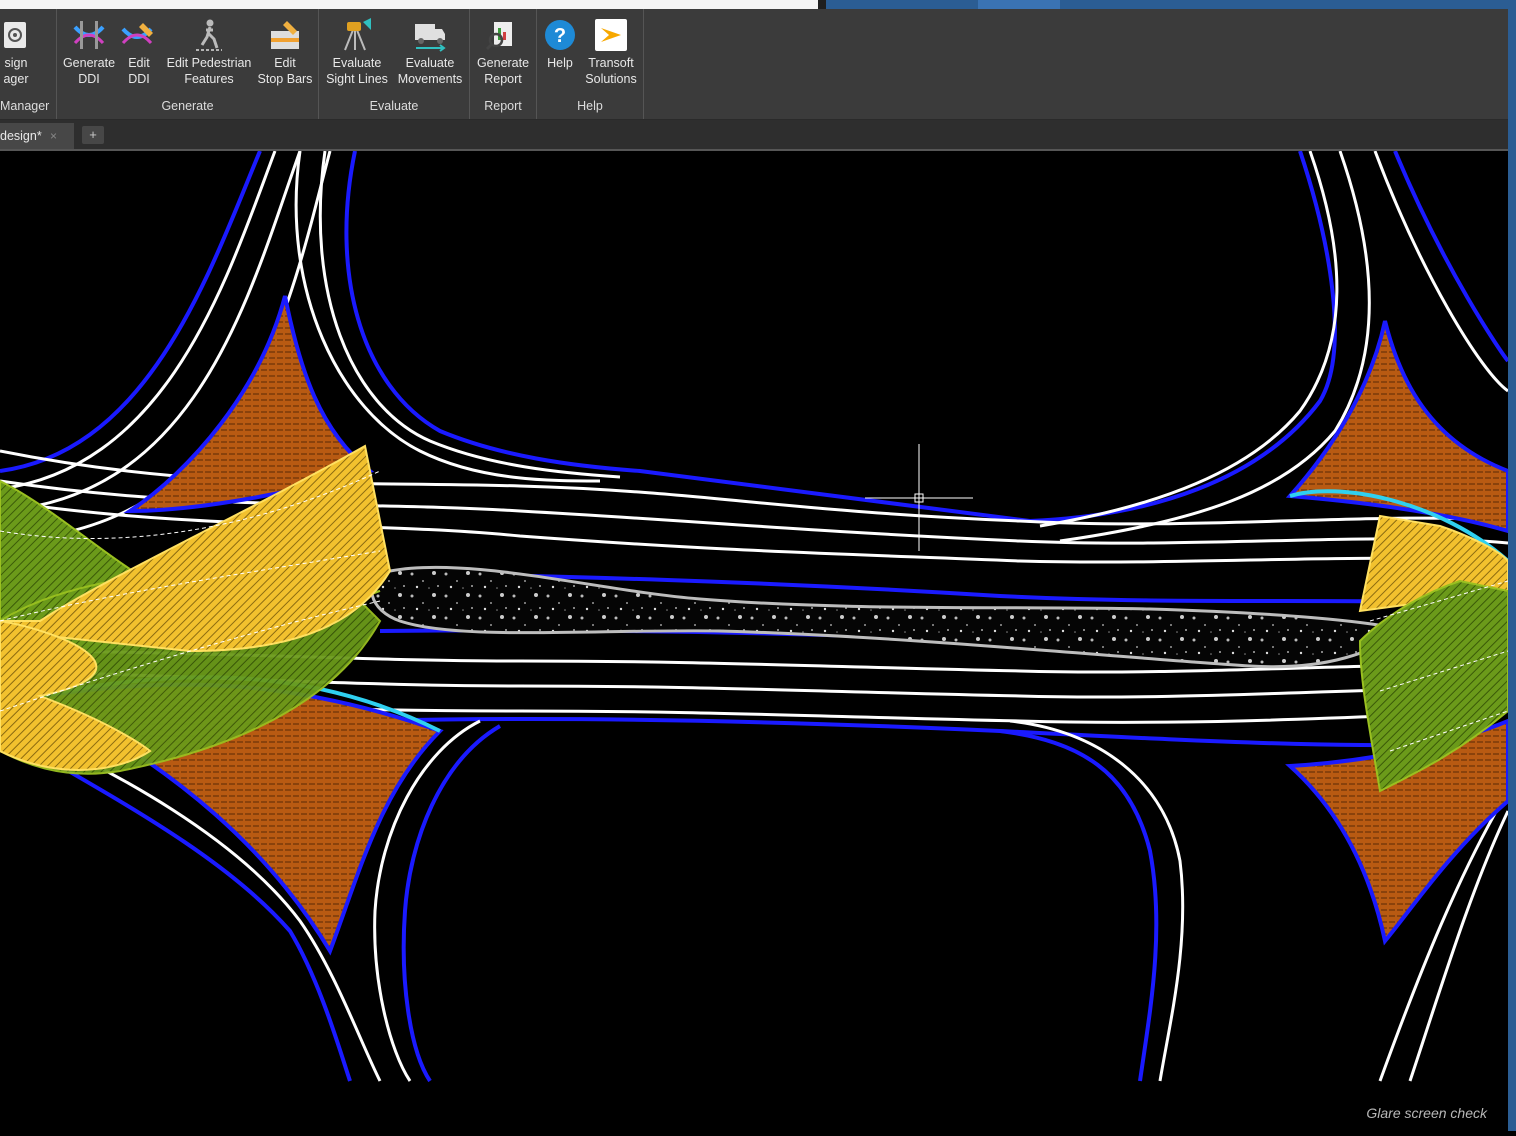  I want to click on tool-label: Edit Pedestrian Features, so click(209, 71).